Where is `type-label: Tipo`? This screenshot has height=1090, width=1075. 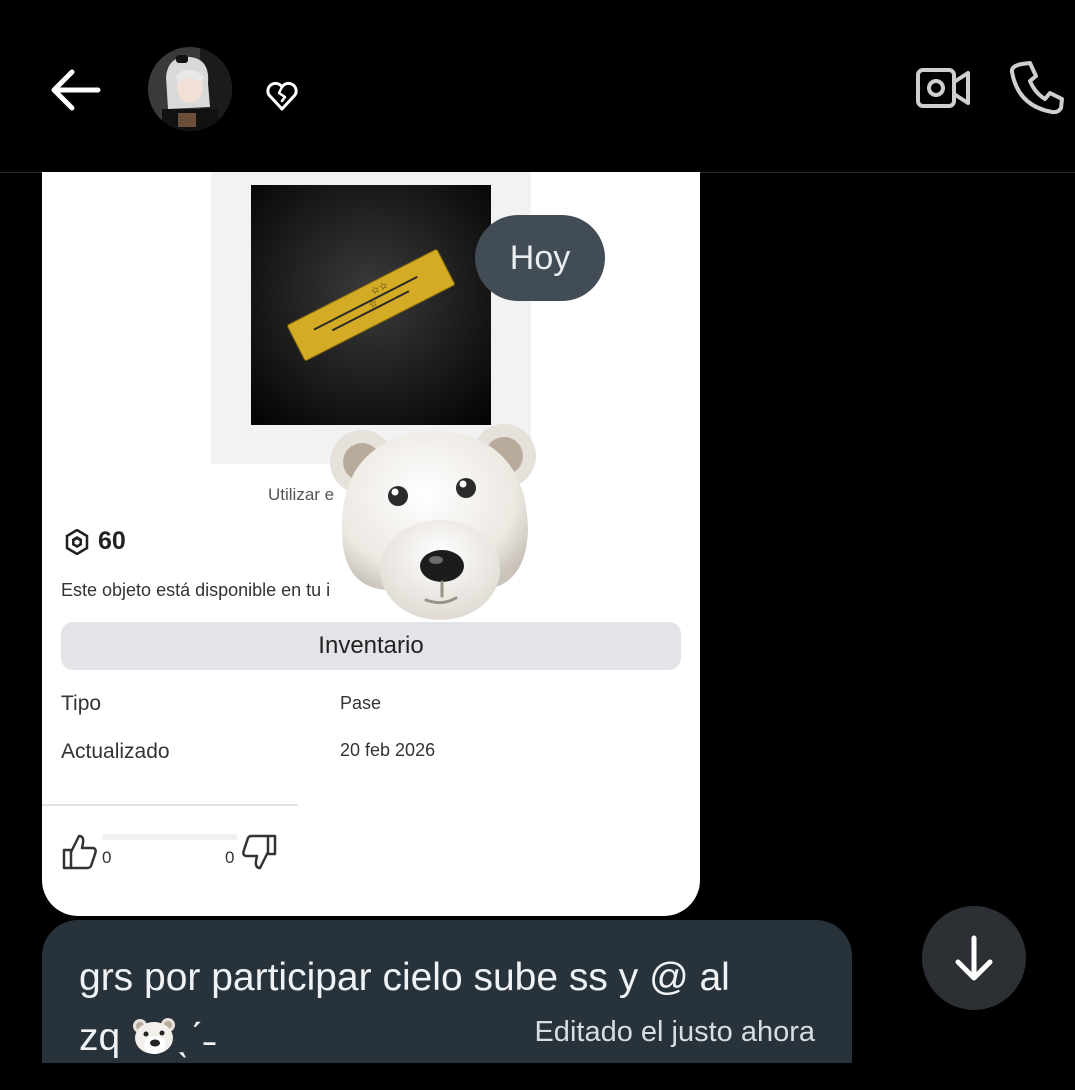
type-label: Tipo is located at coordinates (81, 703).